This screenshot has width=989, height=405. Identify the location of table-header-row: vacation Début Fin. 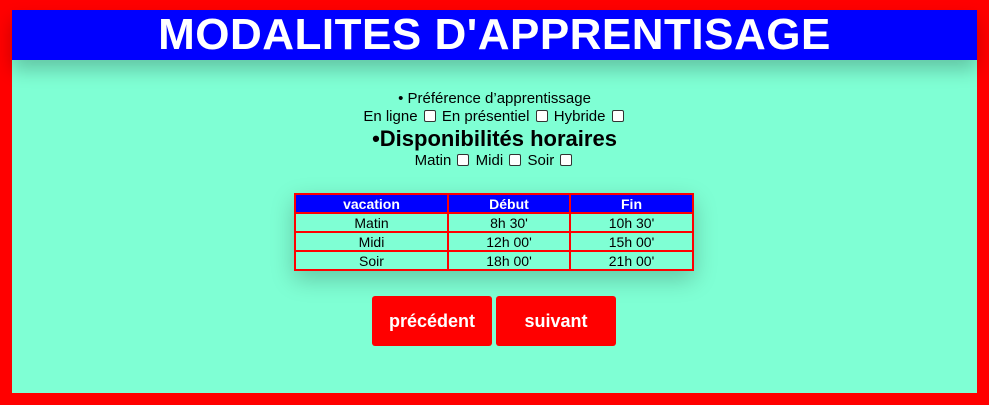
(494, 203).